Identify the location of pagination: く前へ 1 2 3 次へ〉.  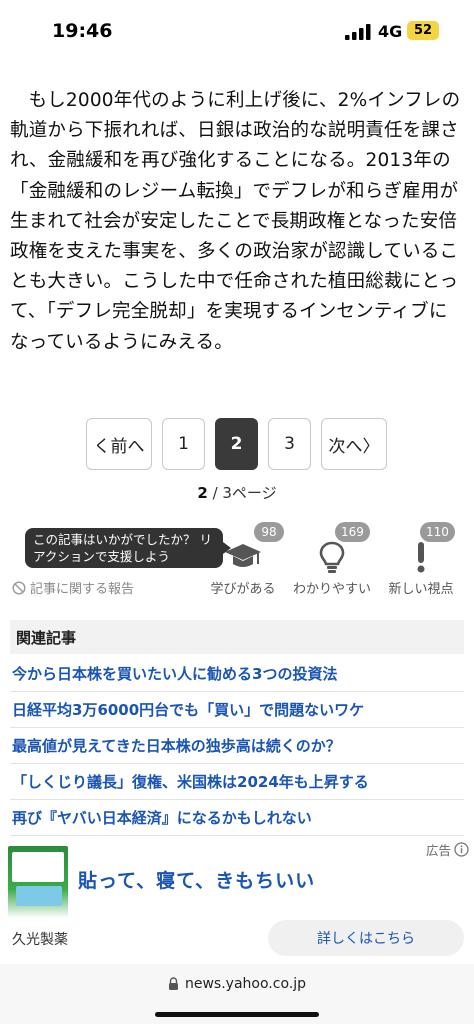
(236, 444).